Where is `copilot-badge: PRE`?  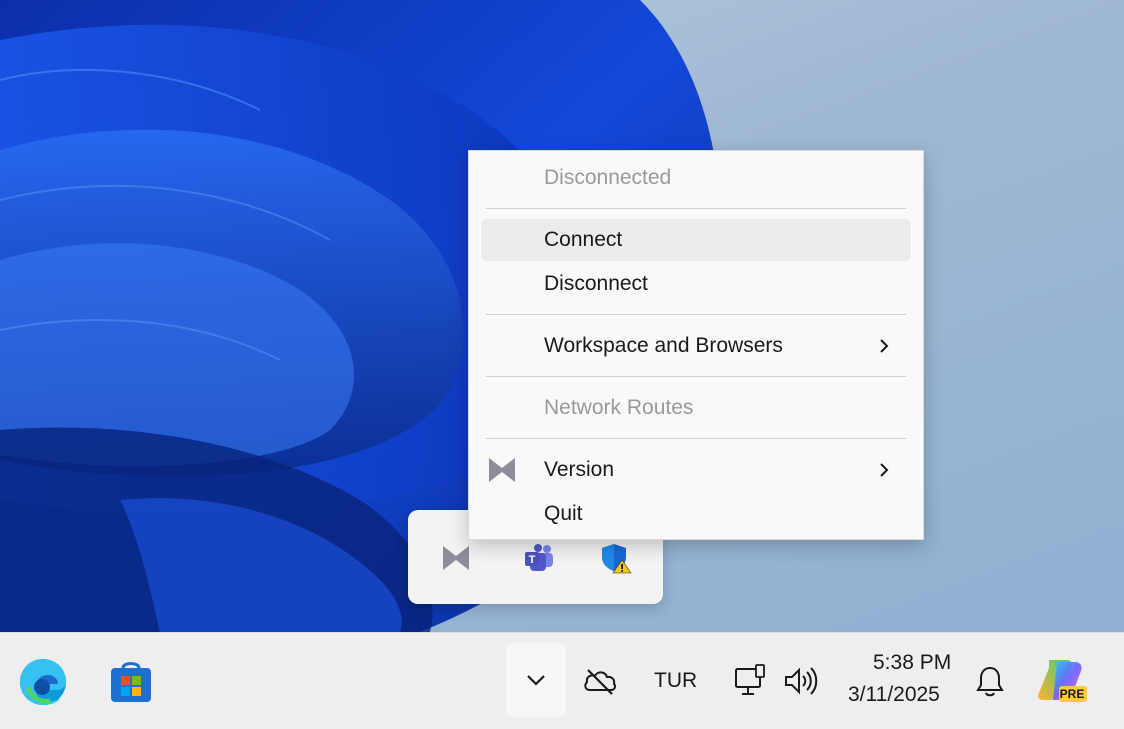 copilot-badge: PRE is located at coordinates (1072, 694).